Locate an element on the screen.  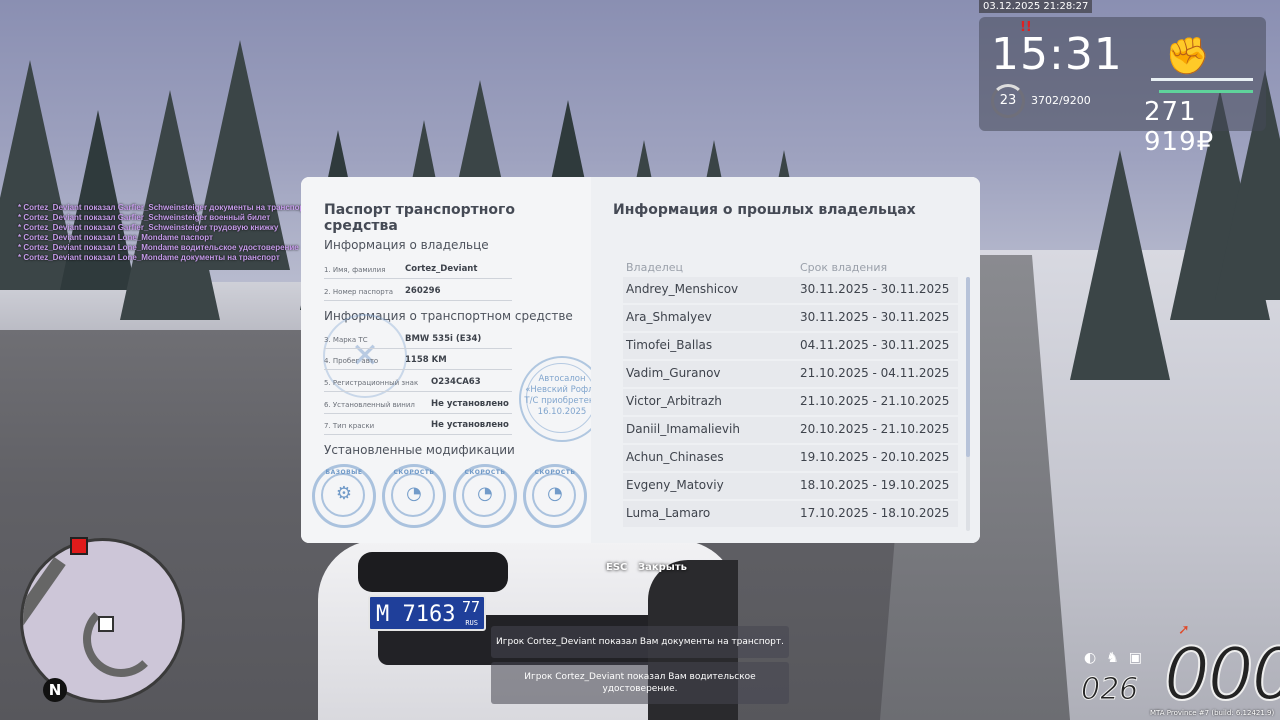
license-plate: М 7163 77 RUS is located at coordinates (427, 613).